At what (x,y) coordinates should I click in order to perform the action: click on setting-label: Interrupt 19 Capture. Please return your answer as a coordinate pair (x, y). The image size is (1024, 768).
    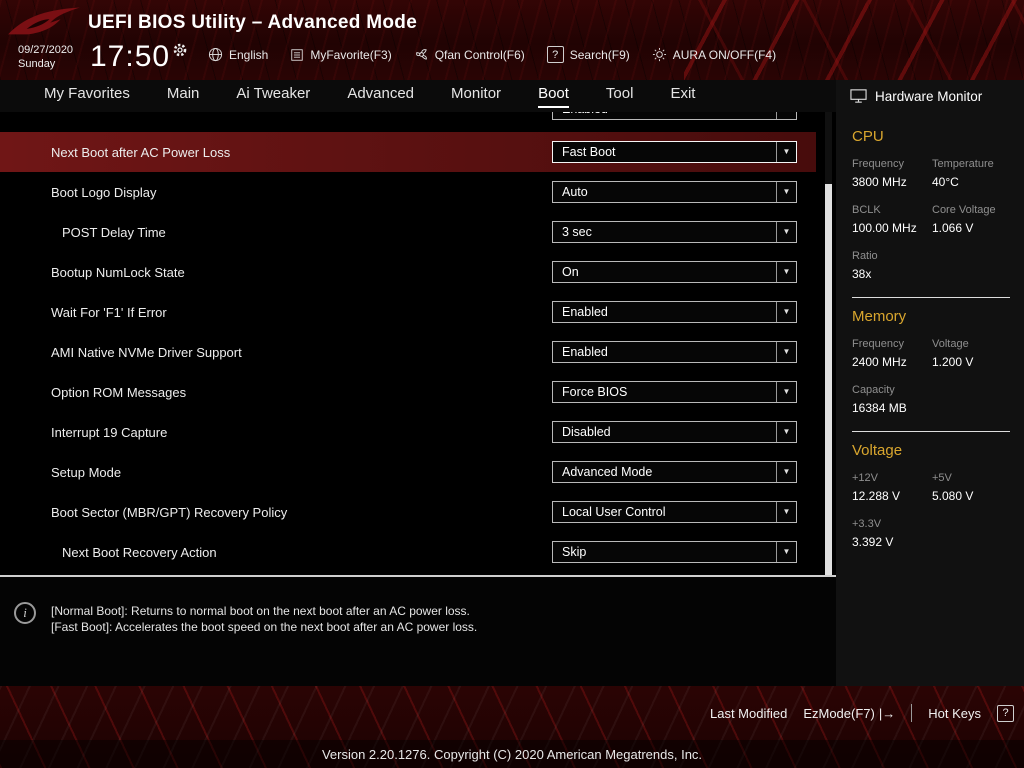
    Looking at the image, I should click on (109, 432).